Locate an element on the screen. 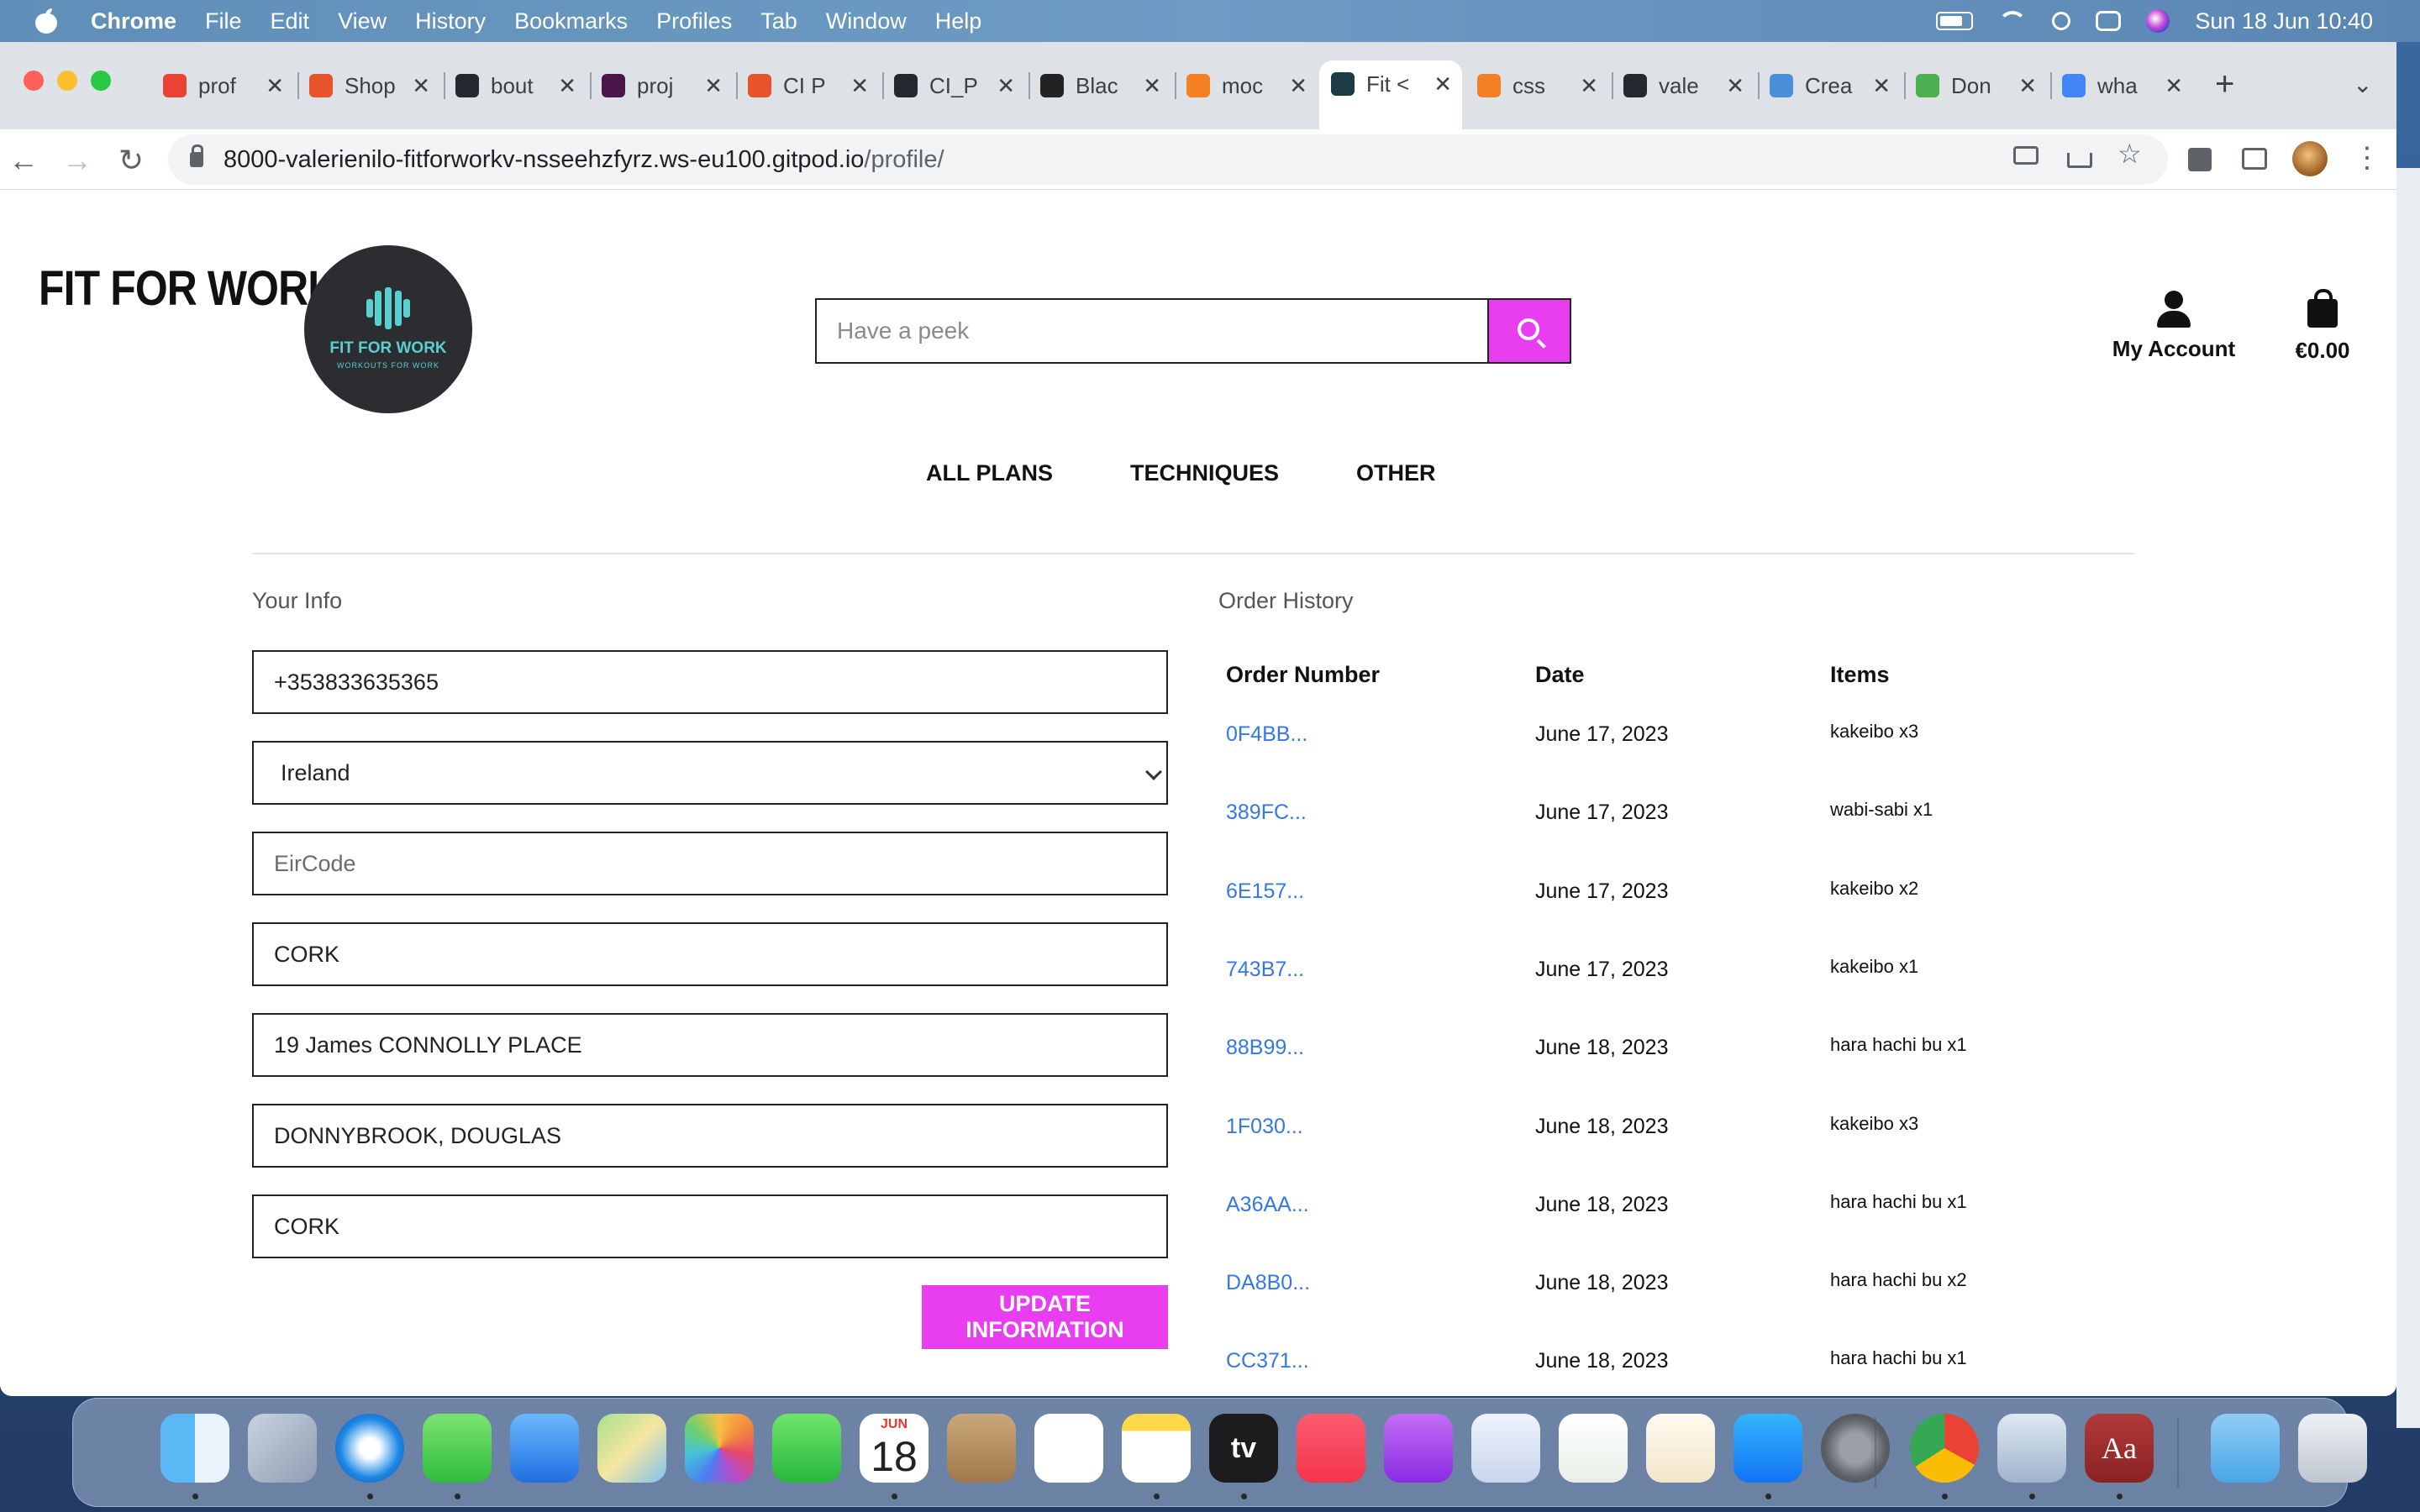 This screenshot has width=2420, height=1512. tab-12: Don ✕ is located at coordinates (1976, 85).